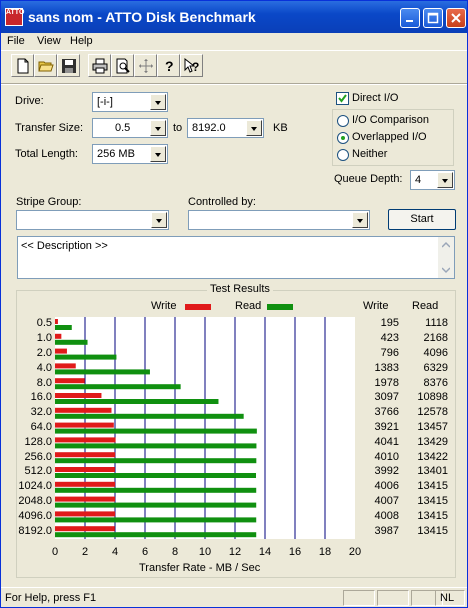 The height and width of the screenshot is (608, 468). Describe the element at coordinates (386, 397) in the screenshot. I see `write-value: 3097` at that location.